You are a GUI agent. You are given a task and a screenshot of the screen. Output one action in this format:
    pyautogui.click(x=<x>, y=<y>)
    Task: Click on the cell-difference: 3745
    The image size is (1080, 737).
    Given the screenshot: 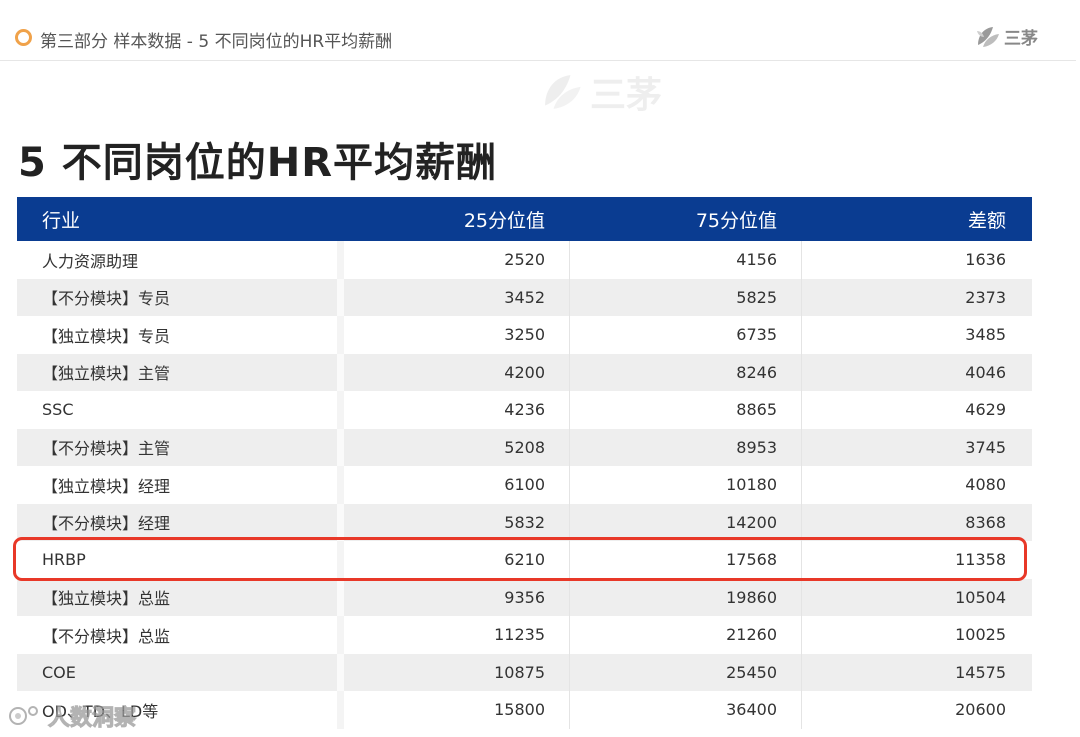 What is the action you would take?
    pyautogui.click(x=916, y=447)
    